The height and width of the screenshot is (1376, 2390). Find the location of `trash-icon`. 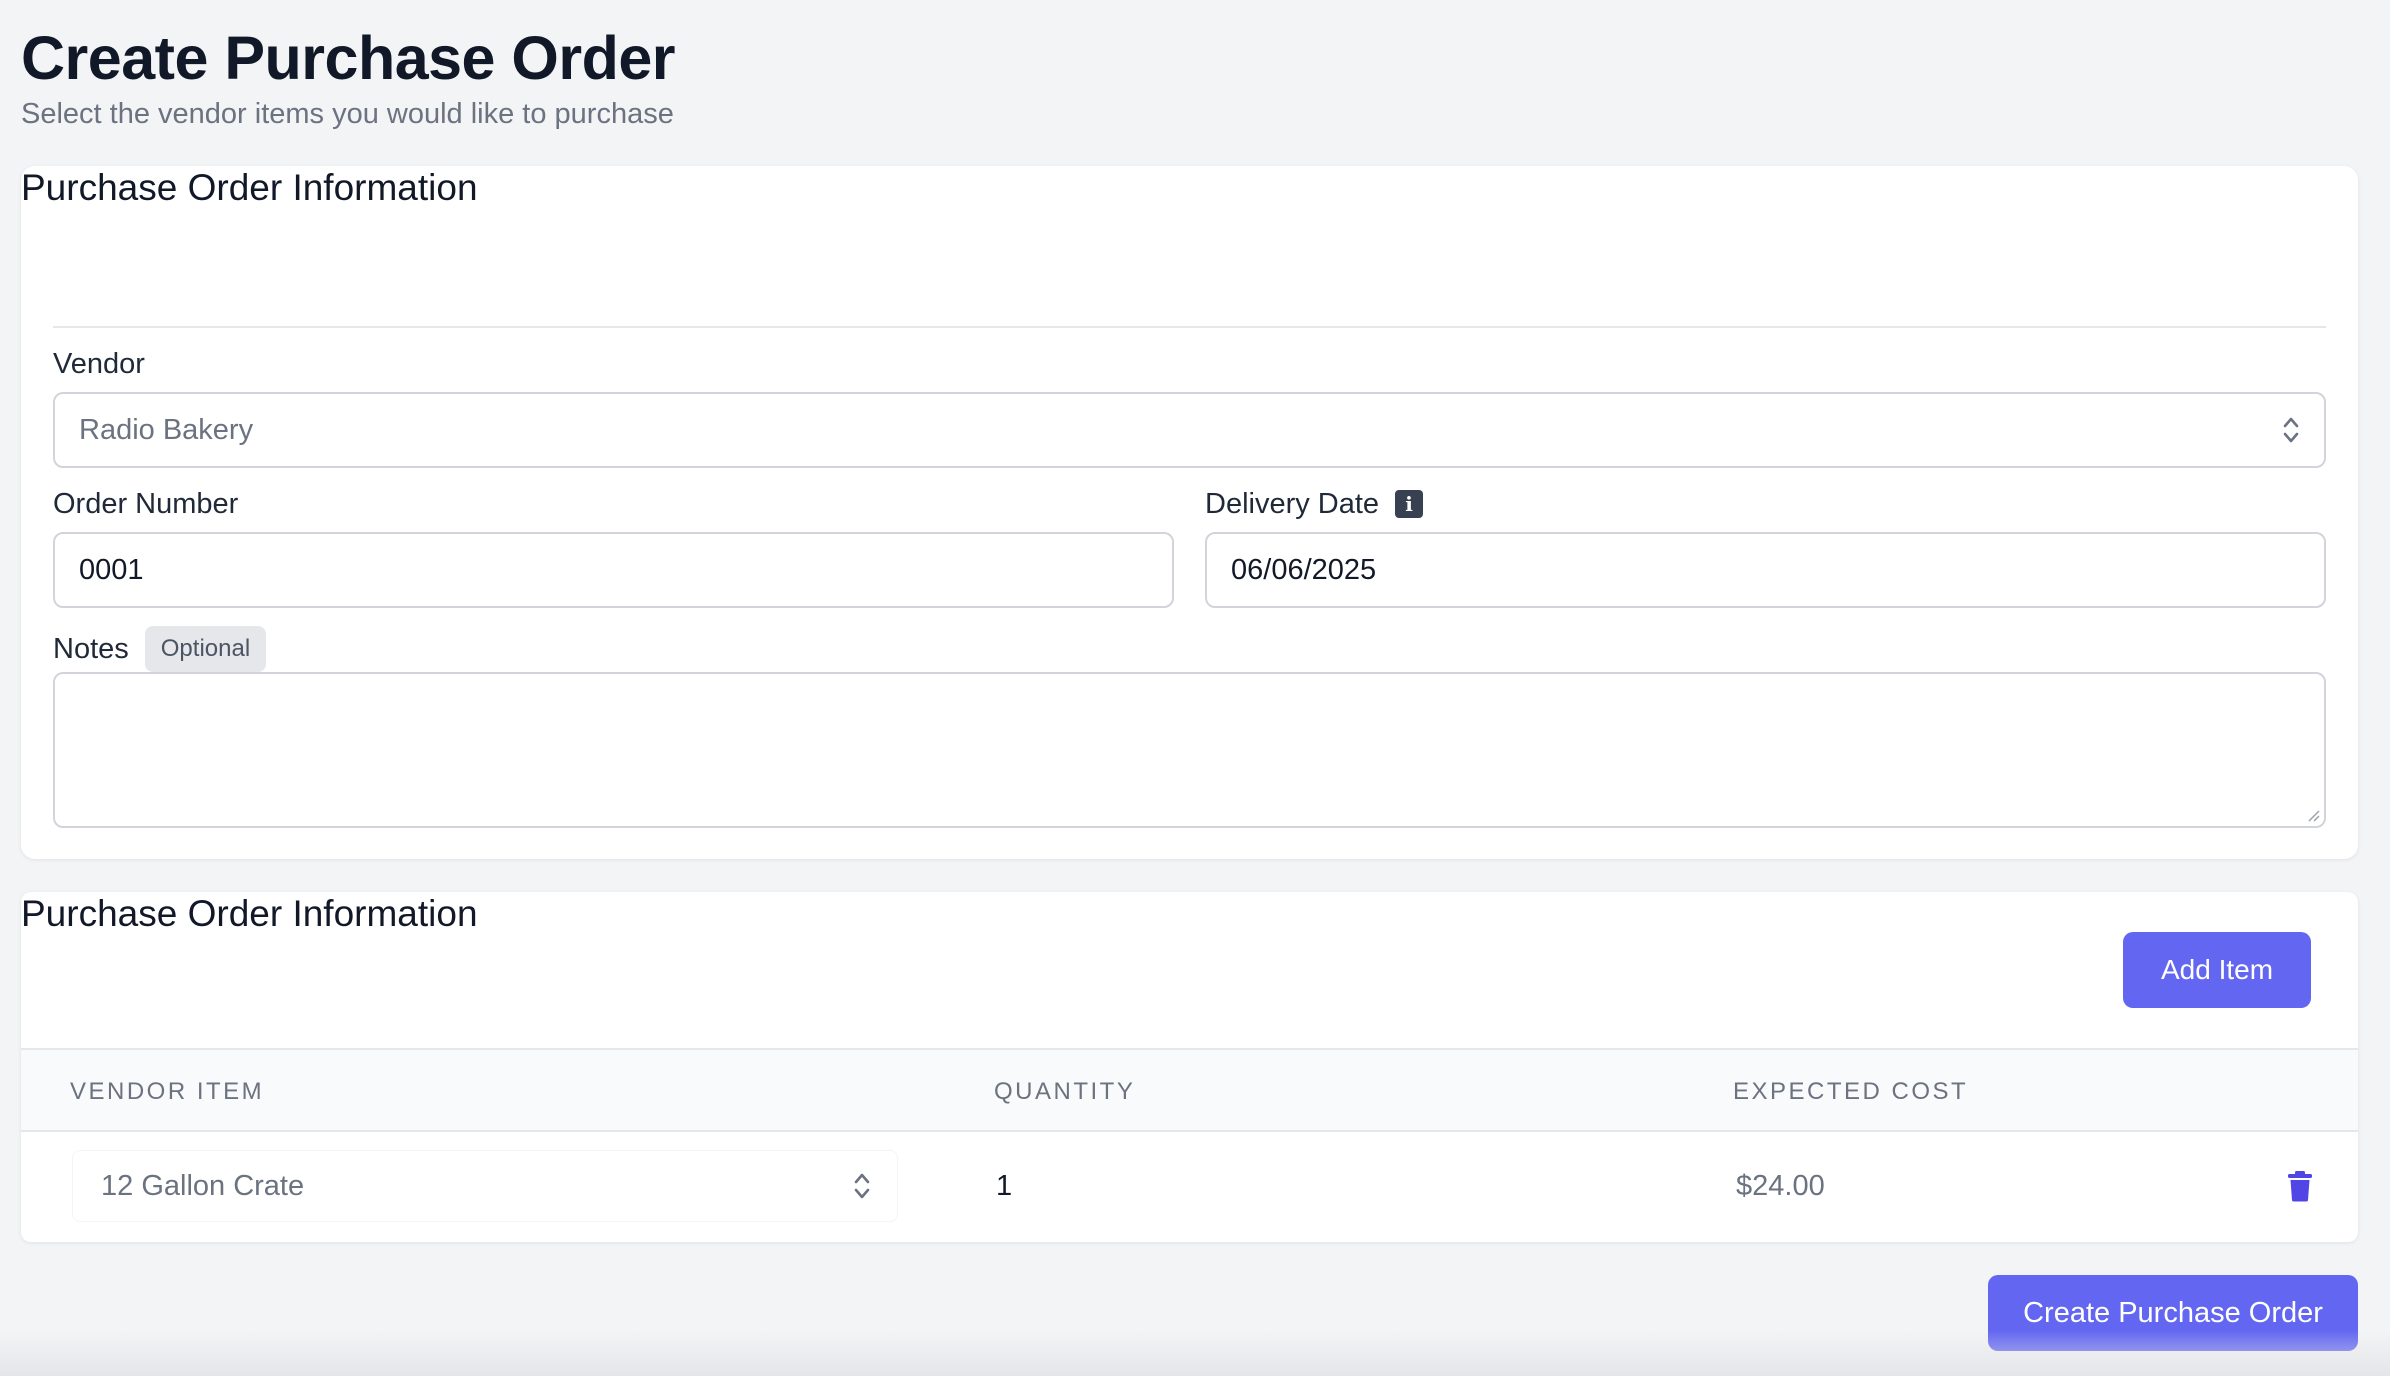

trash-icon is located at coordinates (2300, 1186).